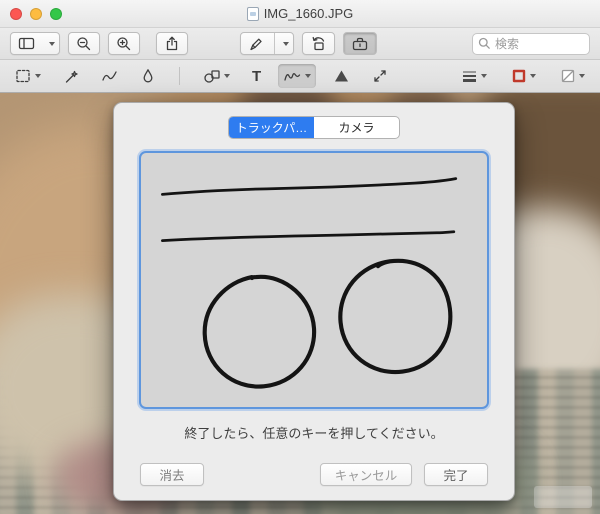  What do you see at coordinates (484, 43) in the screenshot?
I see `search-icon` at bounding box center [484, 43].